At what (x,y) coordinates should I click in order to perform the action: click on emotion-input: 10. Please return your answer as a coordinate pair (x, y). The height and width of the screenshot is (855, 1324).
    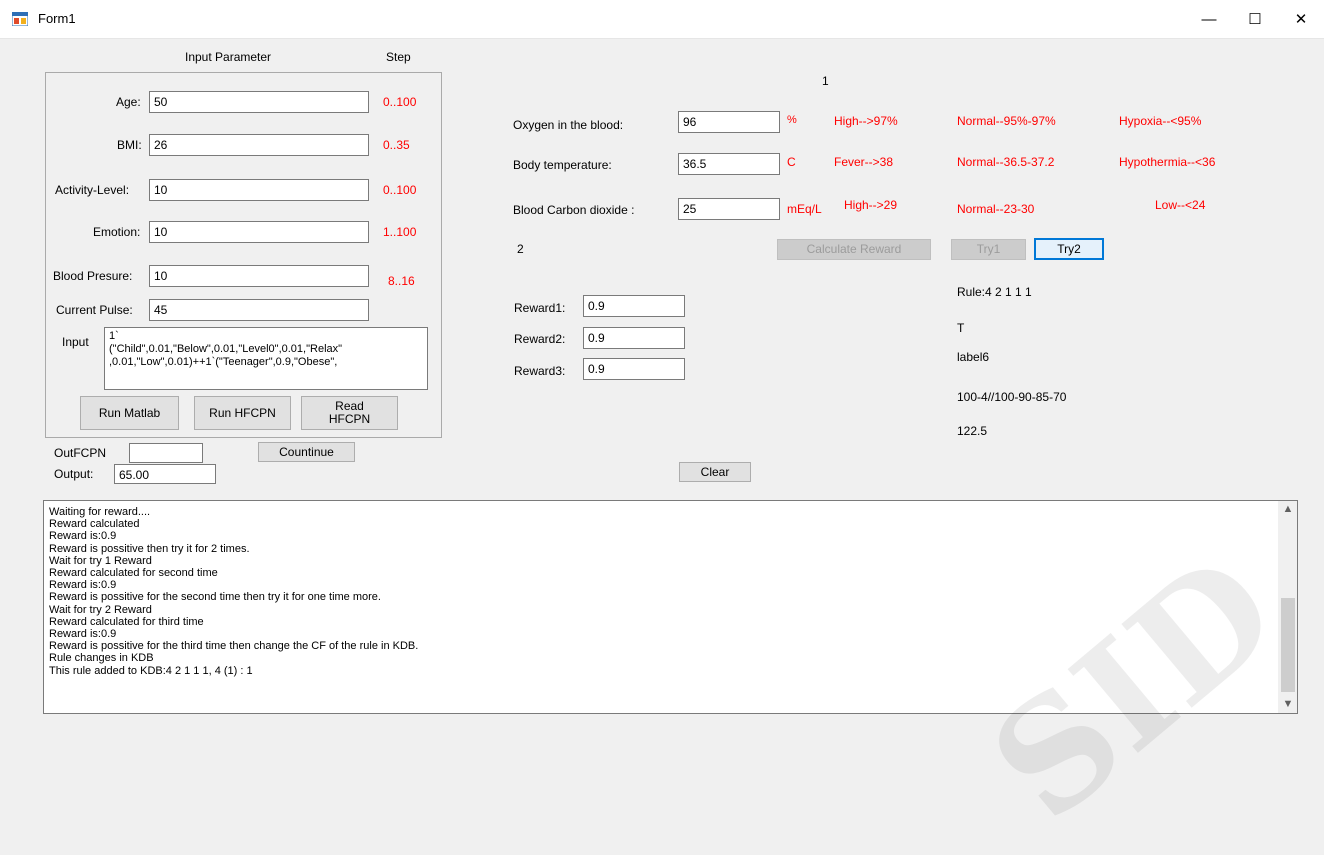
    Looking at the image, I should click on (259, 232).